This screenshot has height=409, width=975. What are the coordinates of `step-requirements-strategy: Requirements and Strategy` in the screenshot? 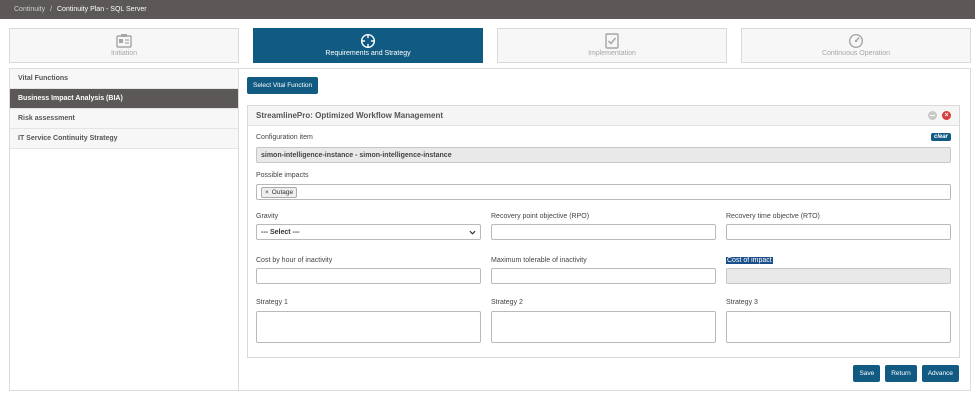 It's located at (368, 45).